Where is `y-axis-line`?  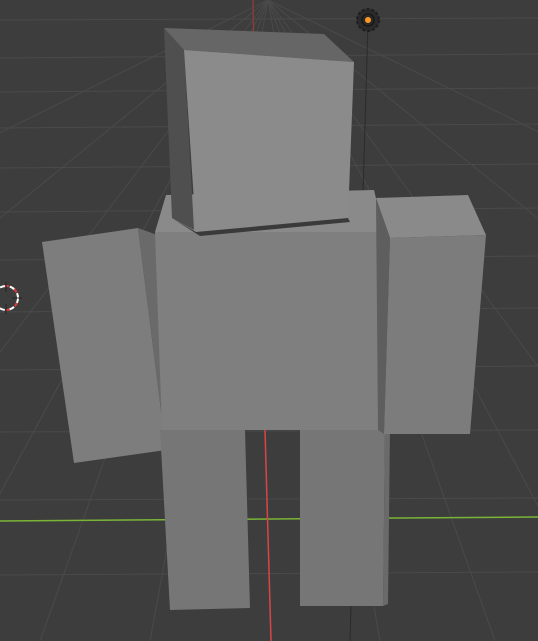 y-axis-line is located at coordinates (269, 519).